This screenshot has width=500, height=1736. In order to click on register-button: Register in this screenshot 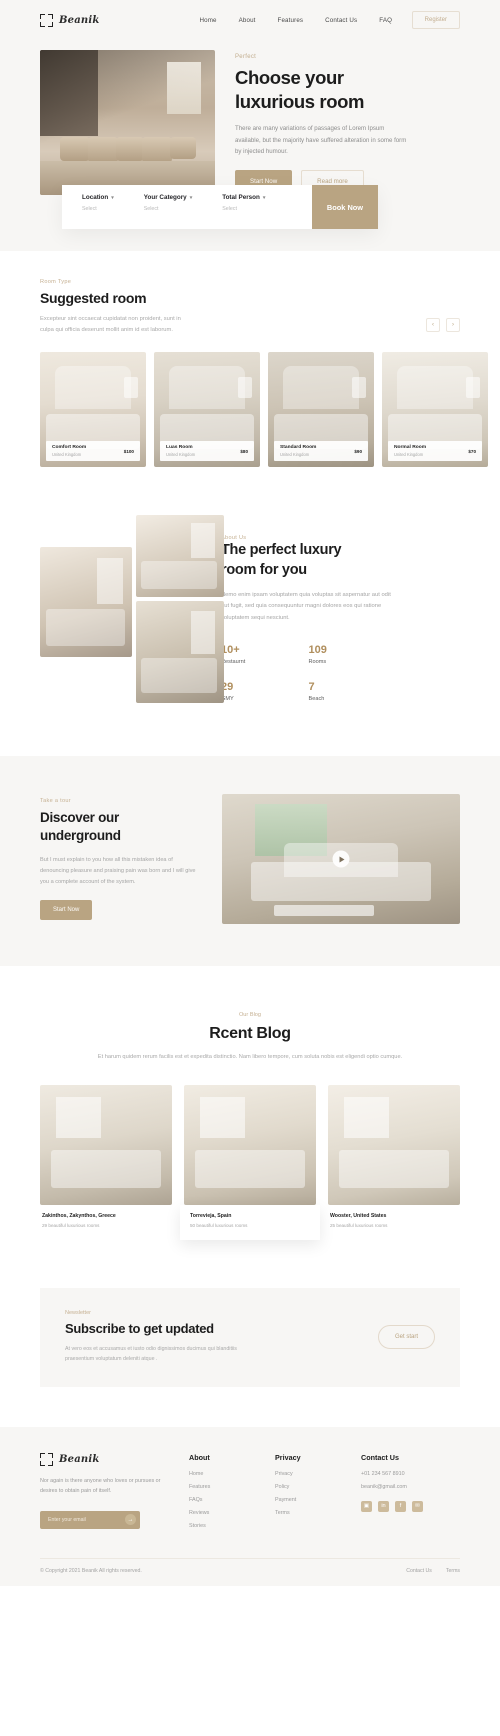, I will do `click(435, 20)`.